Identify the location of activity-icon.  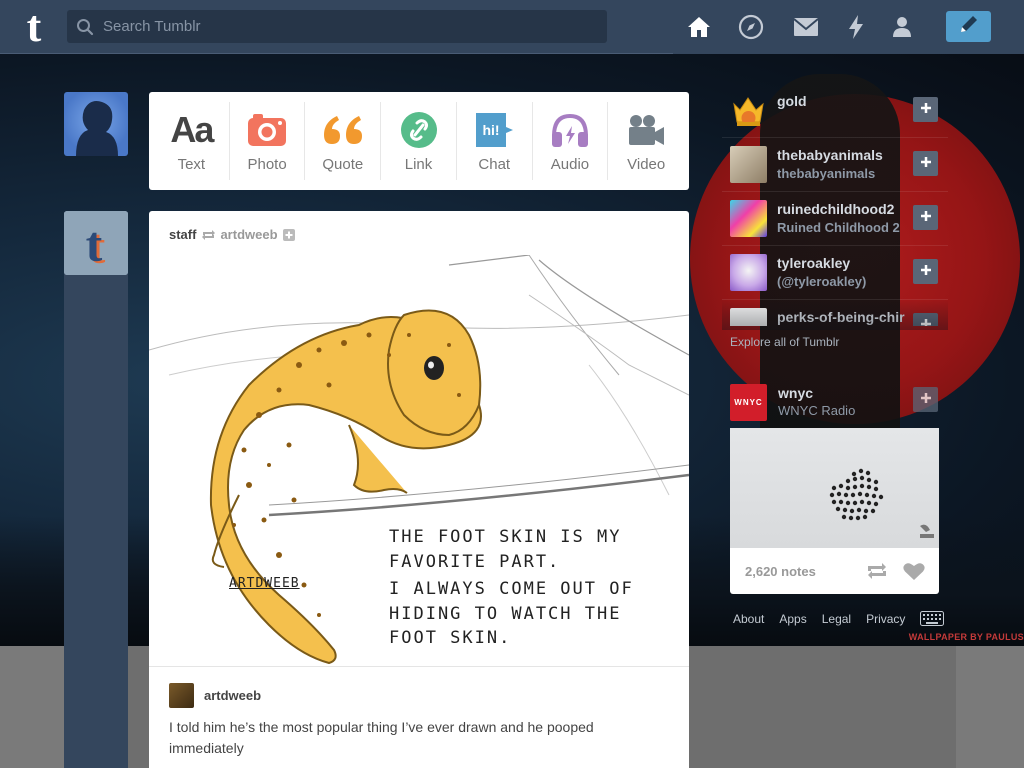
(856, 27).